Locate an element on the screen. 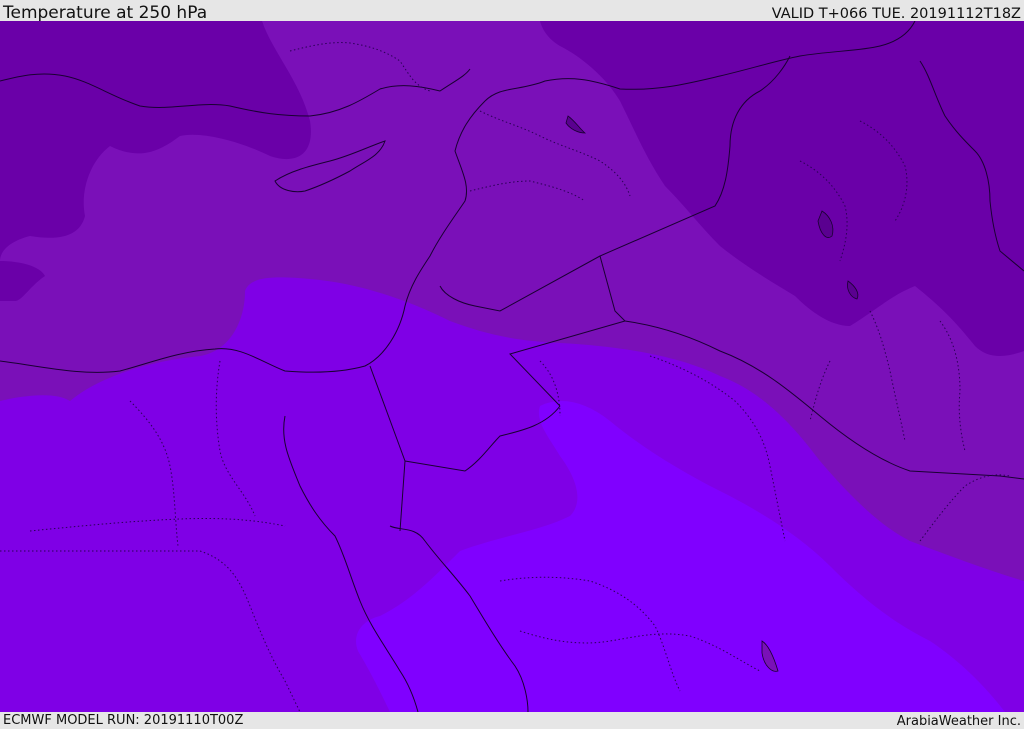 This screenshot has height=729, width=1024. model-run-label: ECMWF MODEL RUN: 20191110T00Z is located at coordinates (123, 720).